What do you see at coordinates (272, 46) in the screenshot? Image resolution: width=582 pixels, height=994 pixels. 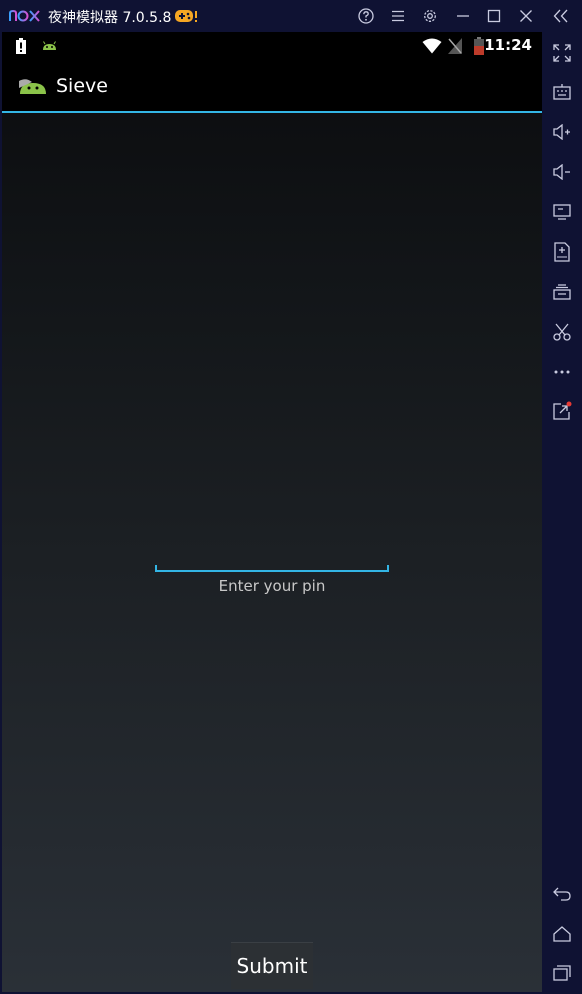 I see `status-bar: 11:24` at bounding box center [272, 46].